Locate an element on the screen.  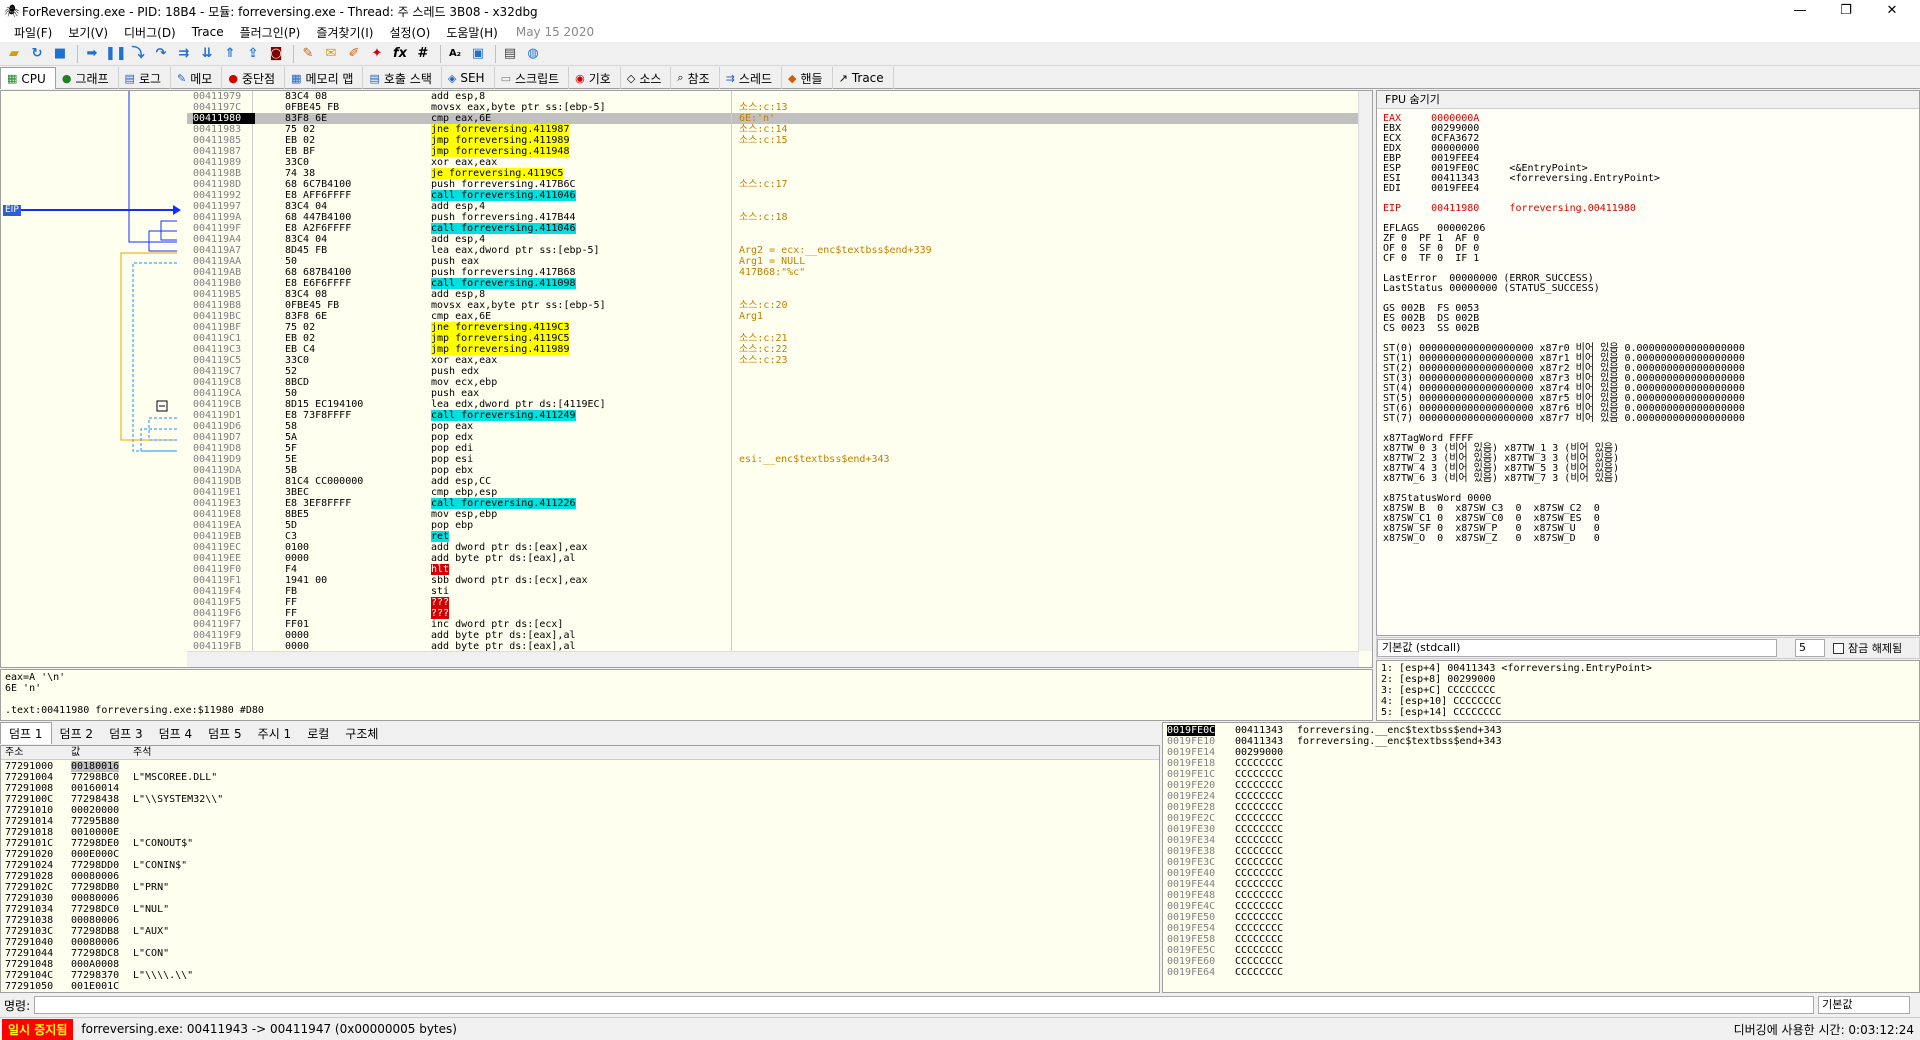
disasm-row: 004119C5 33C0 xor eax,eax 소스:c:23 is located at coordinates (773, 360).